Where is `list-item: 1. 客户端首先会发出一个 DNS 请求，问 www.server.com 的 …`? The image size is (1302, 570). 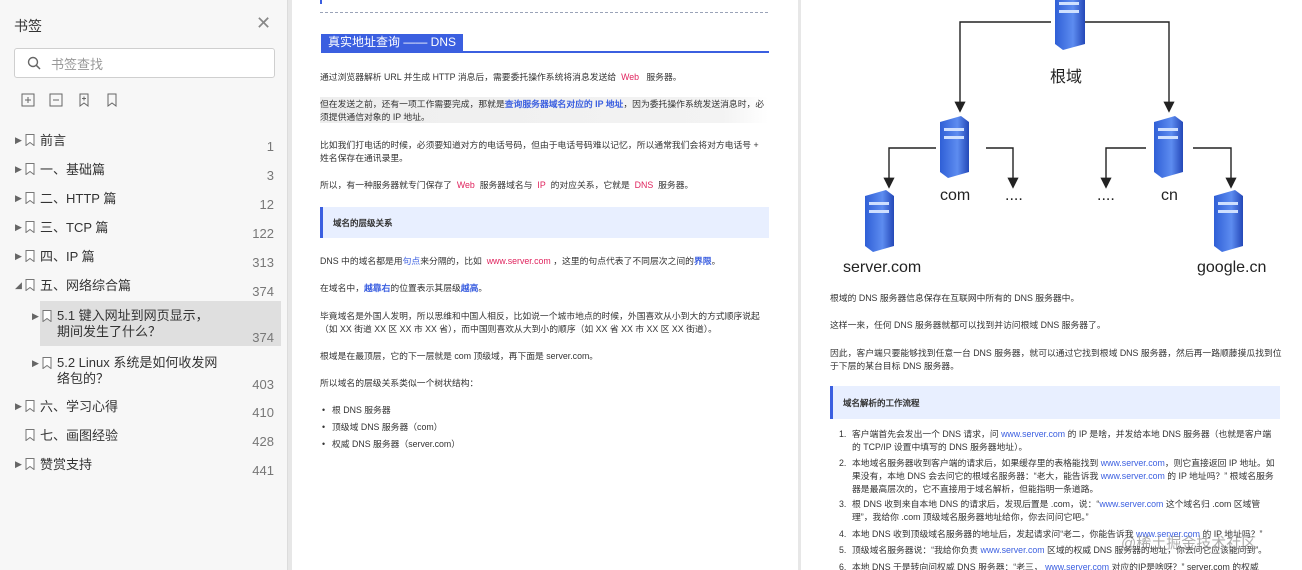 list-item: 1. 客户端首先会发出一个 DNS 请求，问 www.server.com 的 … is located at coordinates (1059, 441).